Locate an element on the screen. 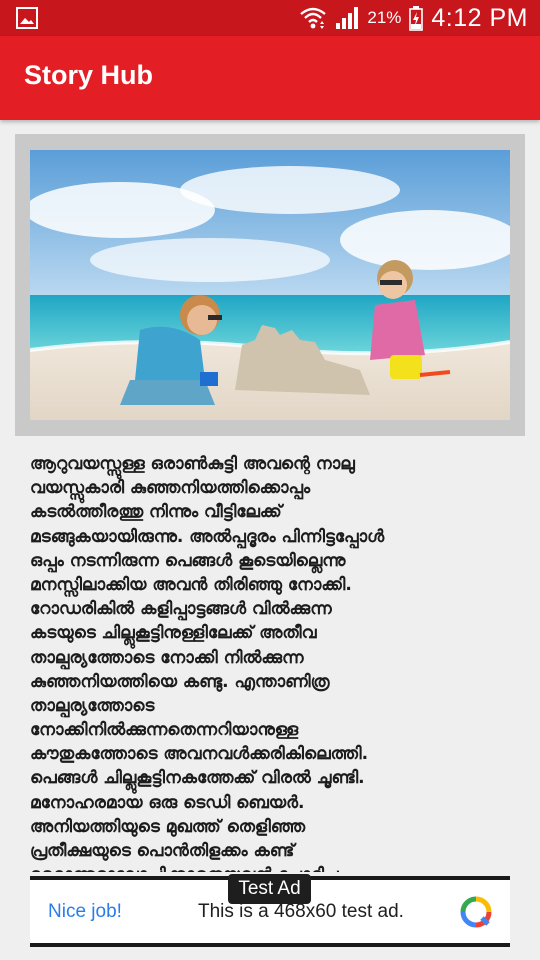 The height and width of the screenshot is (960, 540). story-line: താല്പര്യത്തോടെ is located at coordinates (92, 705).